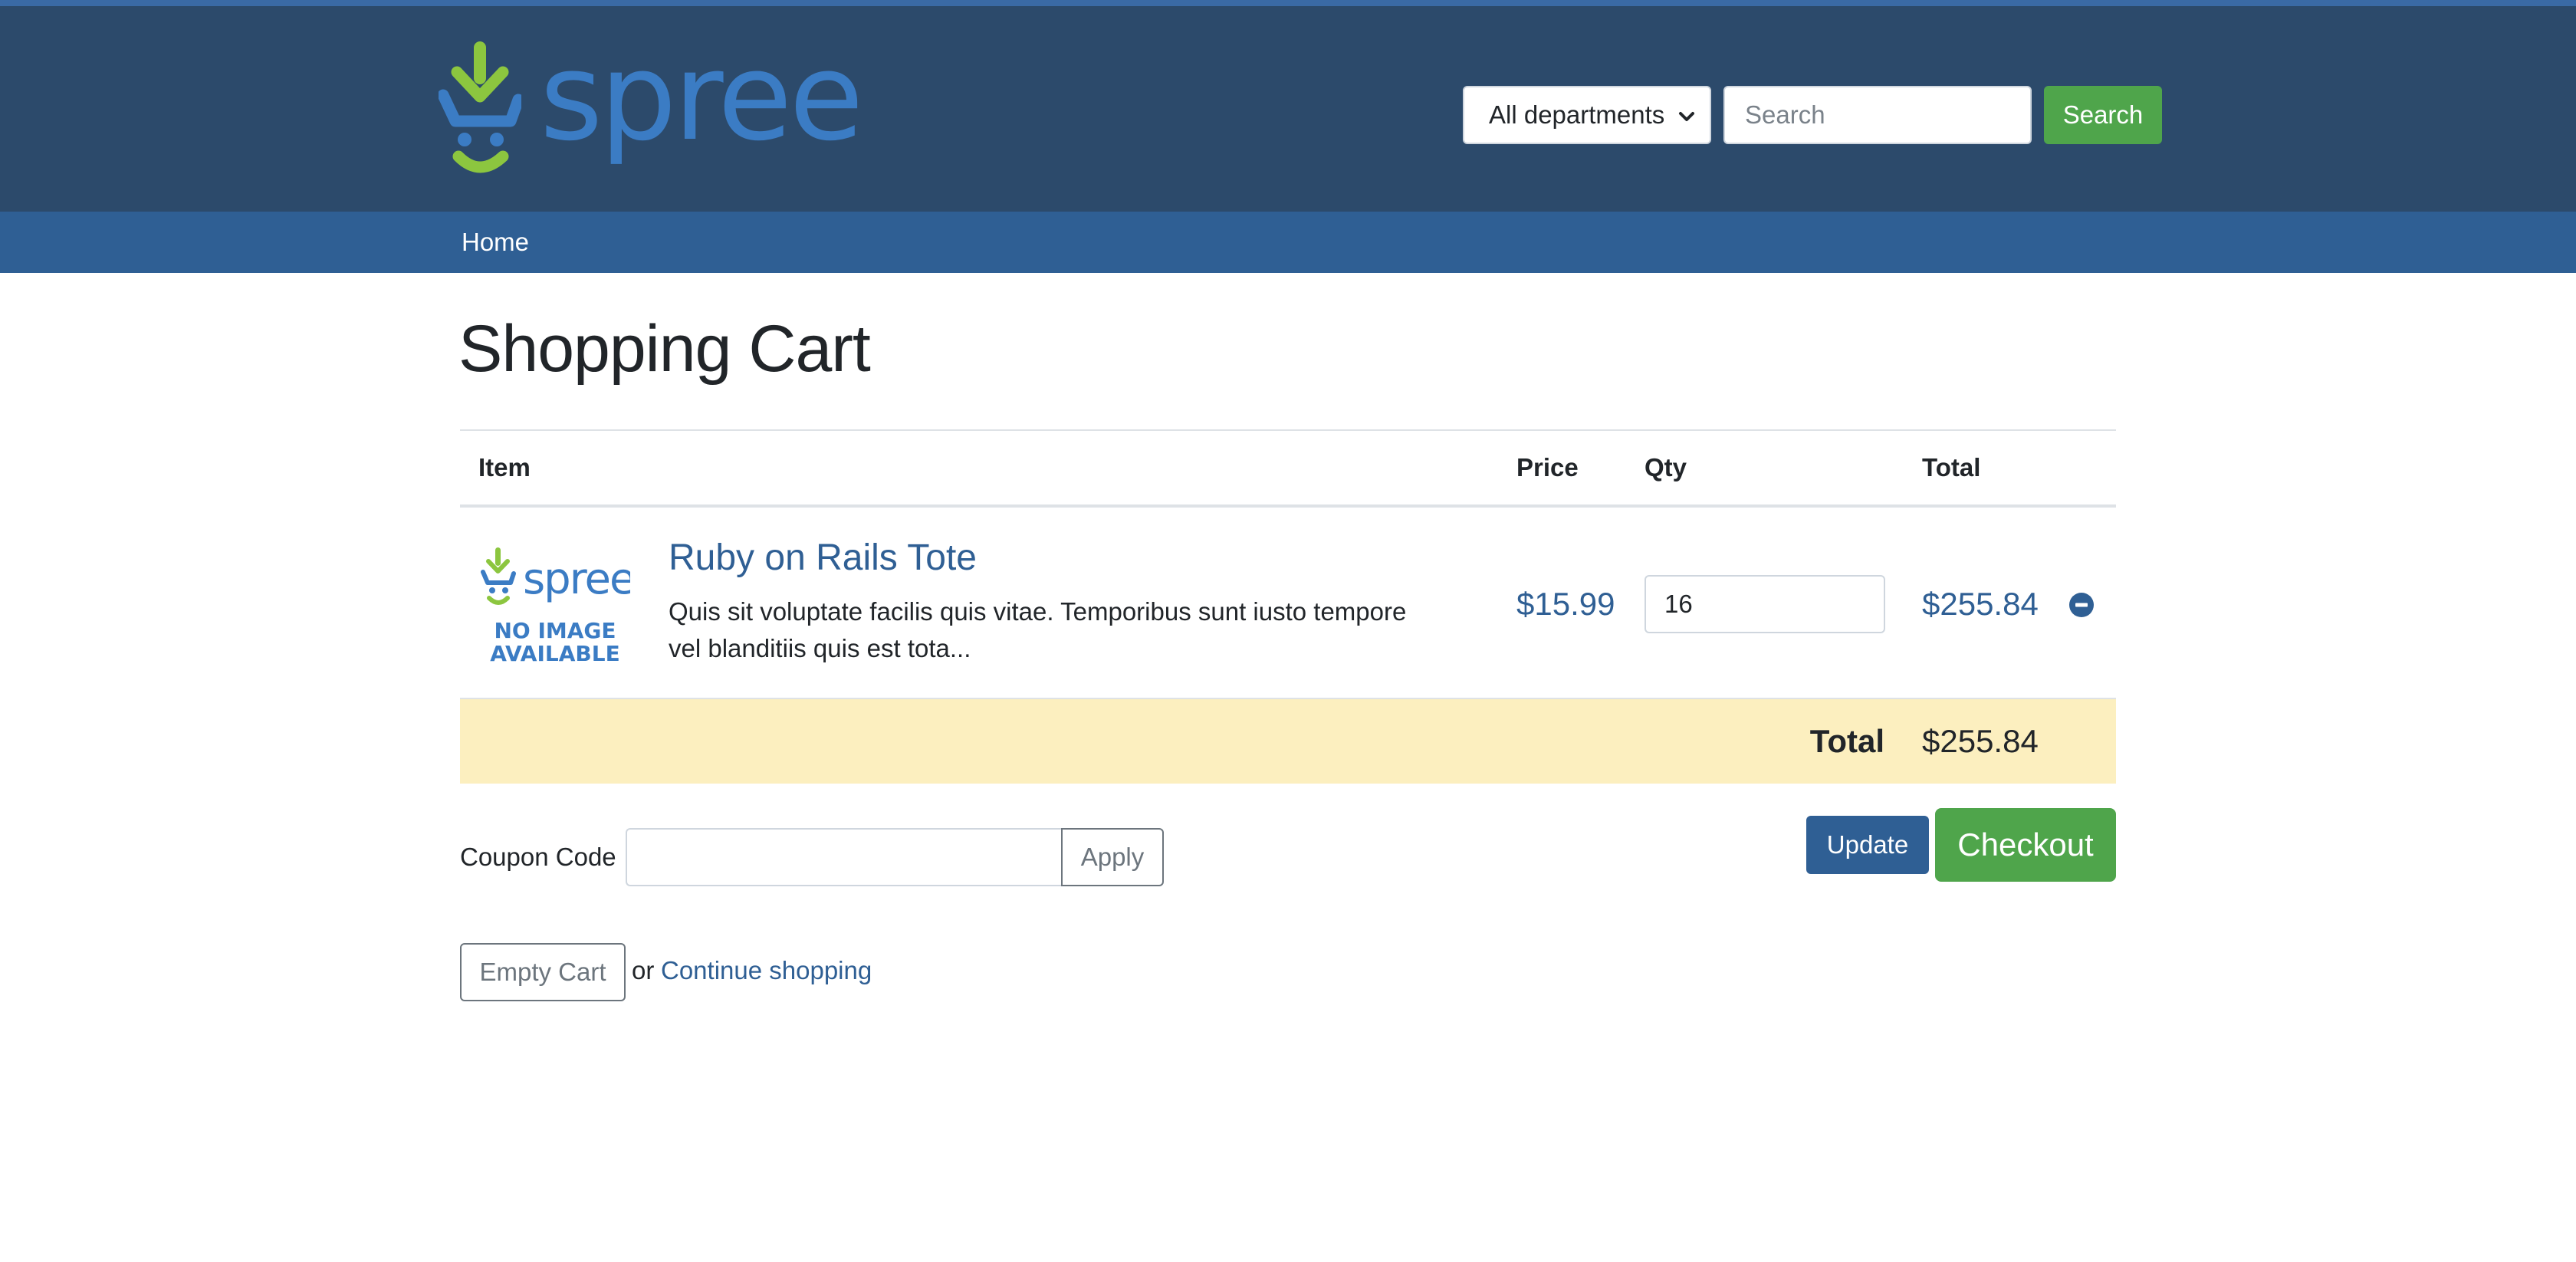 Image resolution: width=2576 pixels, height=1262 pixels. What do you see at coordinates (664, 349) in the screenshot?
I see `page-title: Shopping Cart` at bounding box center [664, 349].